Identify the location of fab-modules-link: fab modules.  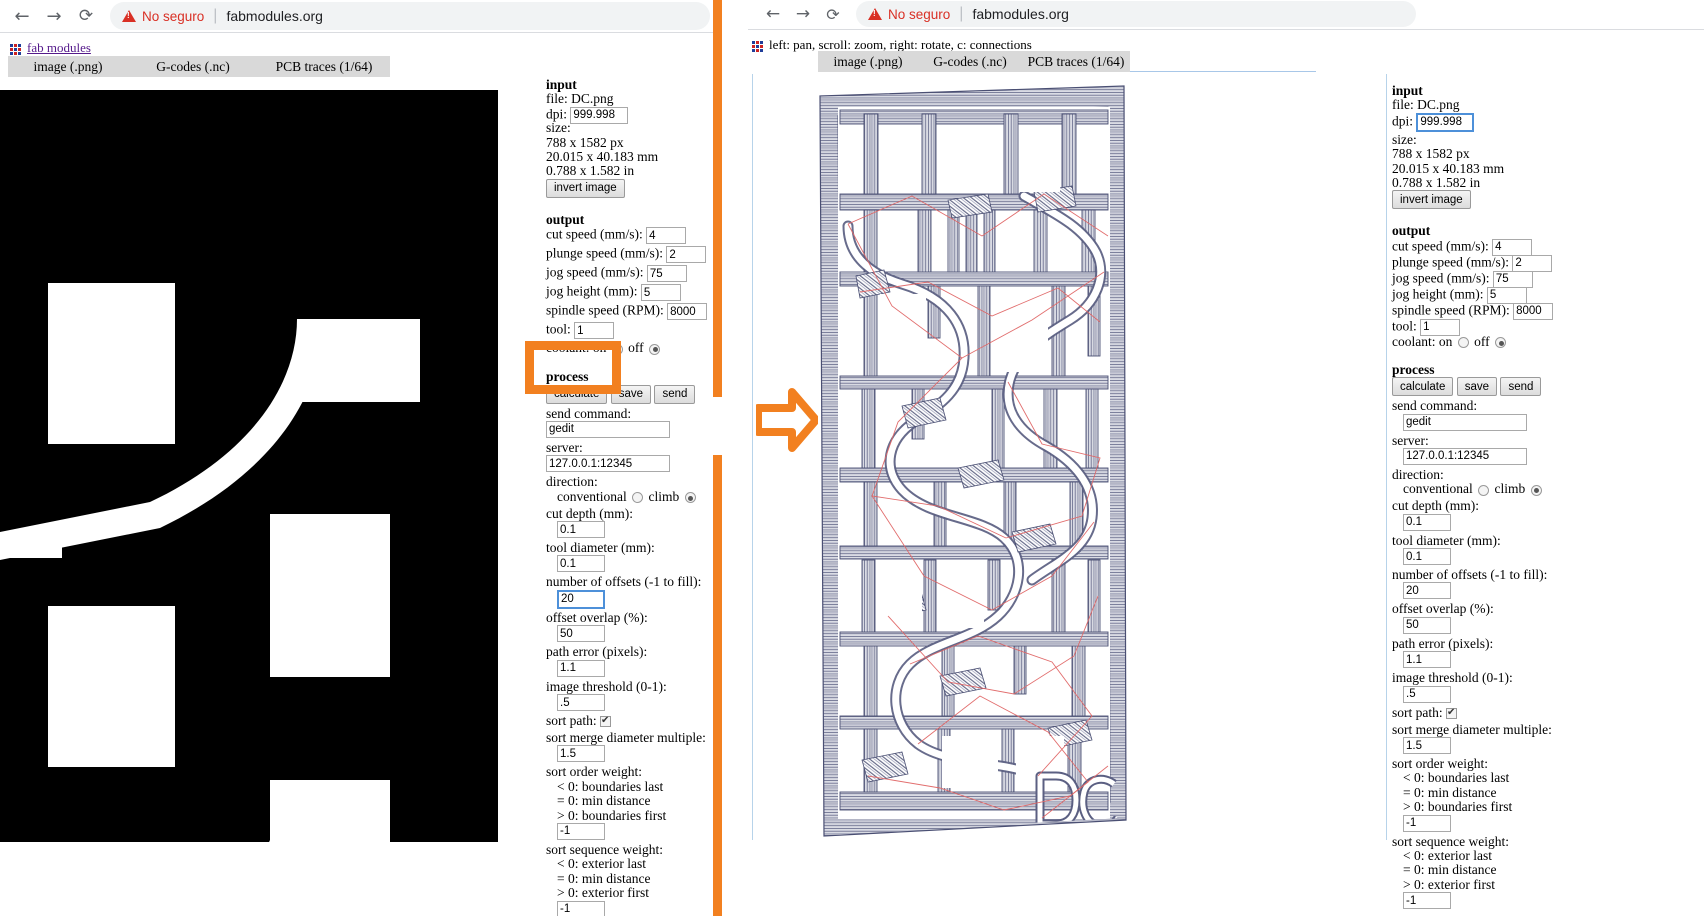
(59, 48).